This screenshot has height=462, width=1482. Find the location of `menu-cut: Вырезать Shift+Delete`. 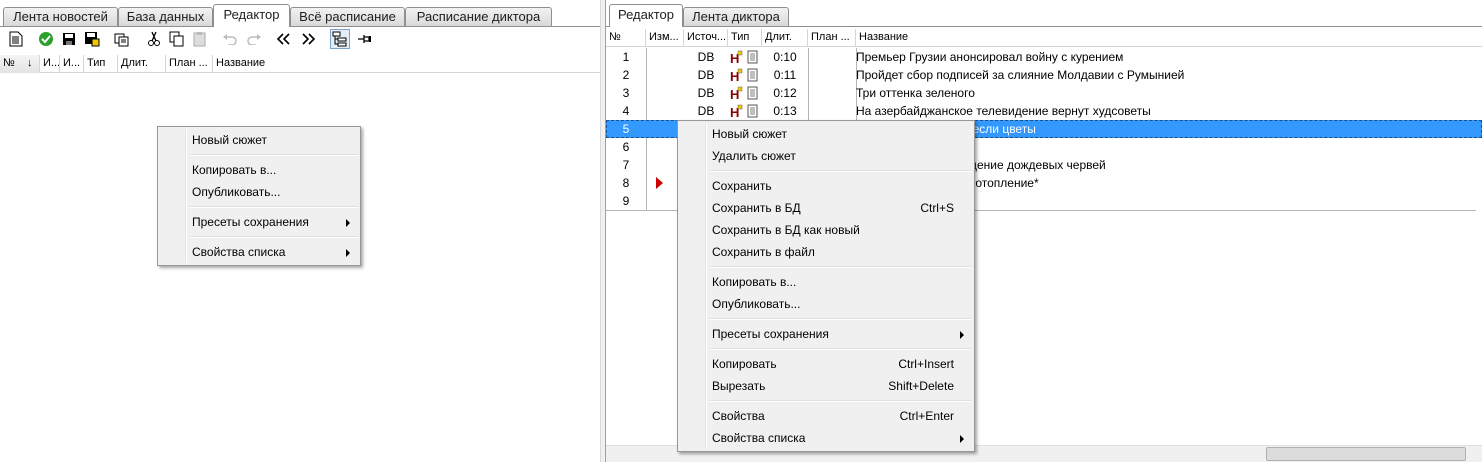

menu-cut: Вырезать Shift+Delete is located at coordinates (826, 386).